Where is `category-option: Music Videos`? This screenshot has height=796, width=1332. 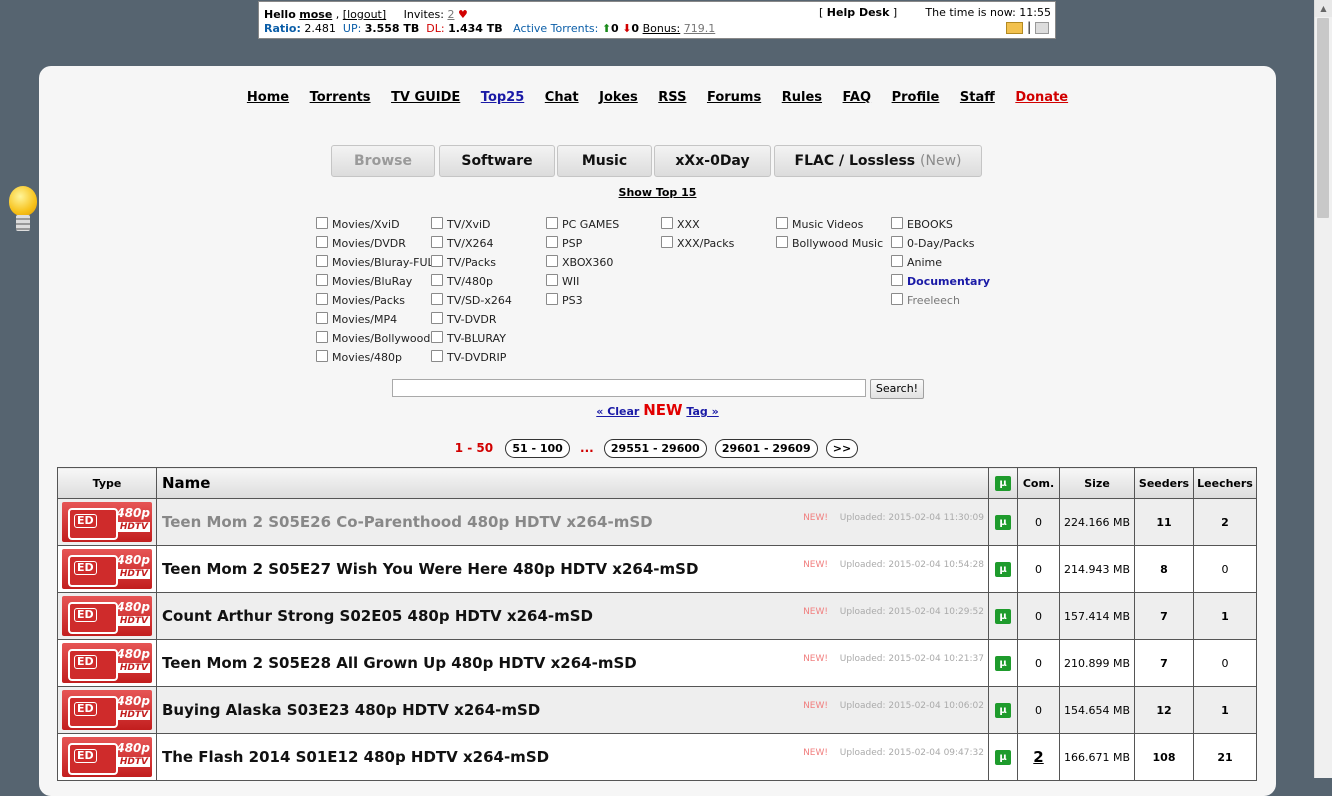 category-option: Music Videos is located at coordinates (829, 226).